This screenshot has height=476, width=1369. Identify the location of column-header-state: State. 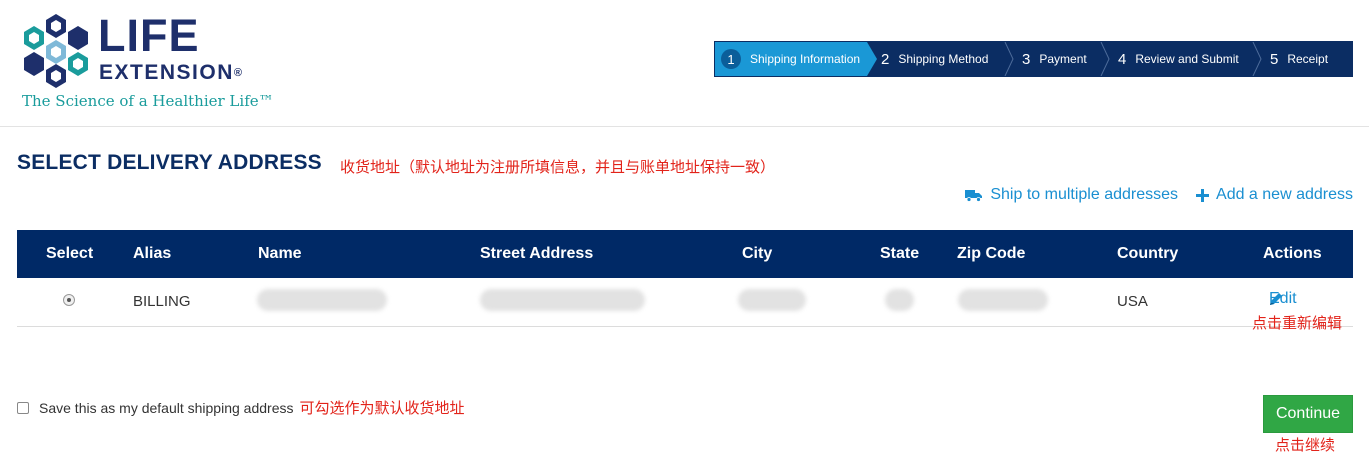
(900, 253).